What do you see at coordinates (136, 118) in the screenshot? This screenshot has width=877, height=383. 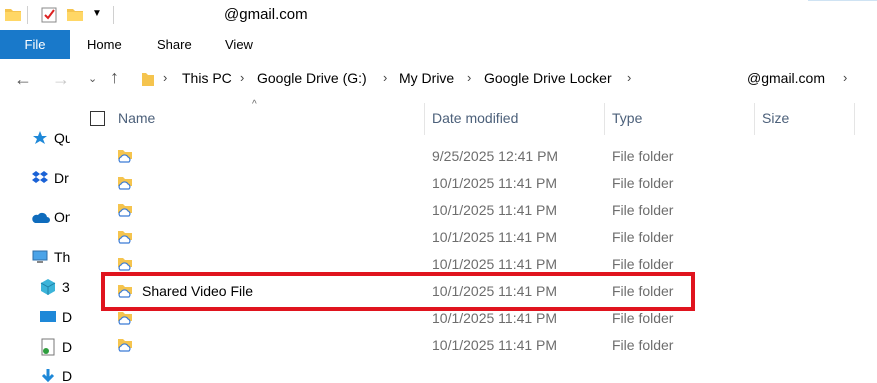 I see `column-name: Name` at bounding box center [136, 118].